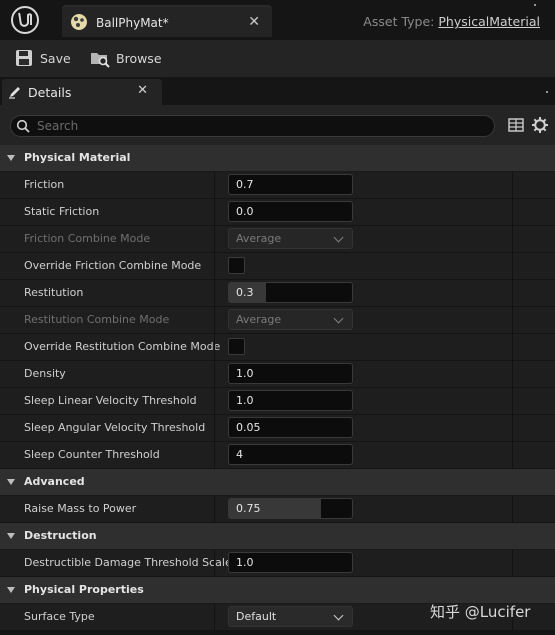 The image size is (555, 635). I want to click on override-friction-combine-mode-checkbox, so click(236, 265).